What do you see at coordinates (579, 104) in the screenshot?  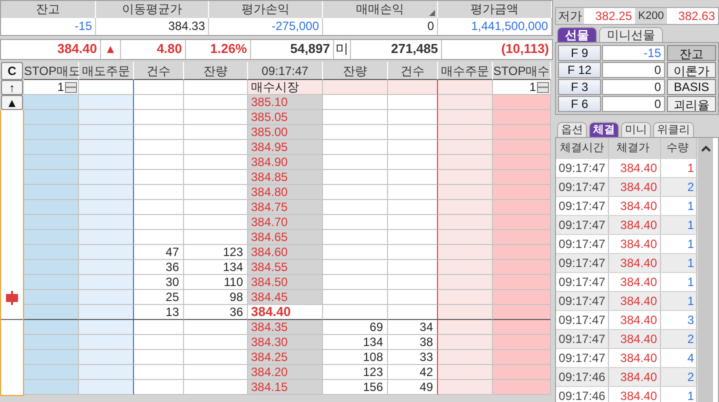 I see `contract-button: F 6` at bounding box center [579, 104].